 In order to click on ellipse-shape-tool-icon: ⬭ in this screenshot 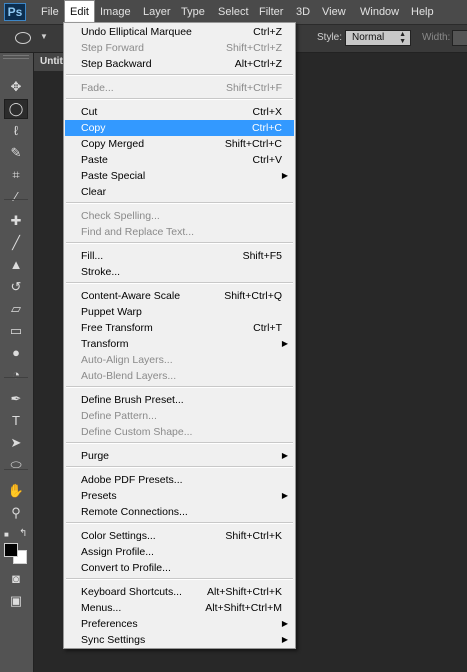, I will do `click(16, 465)`.